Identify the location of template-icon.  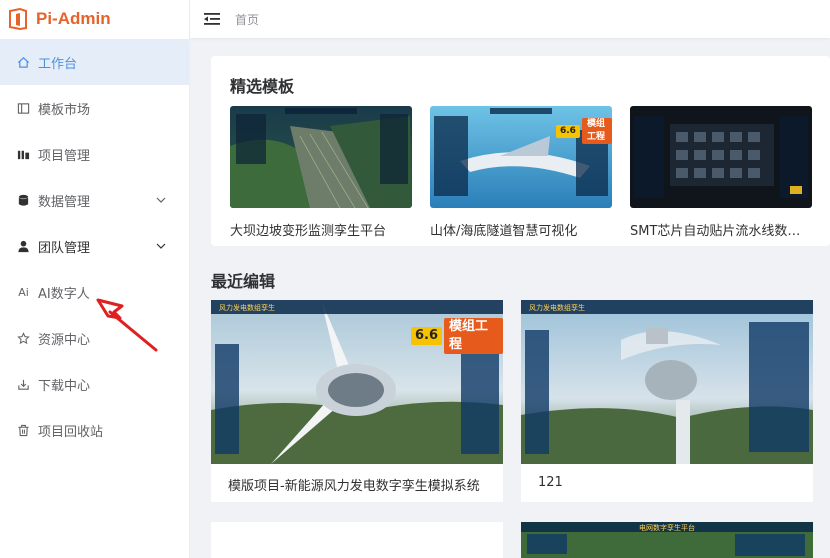
(23, 108).